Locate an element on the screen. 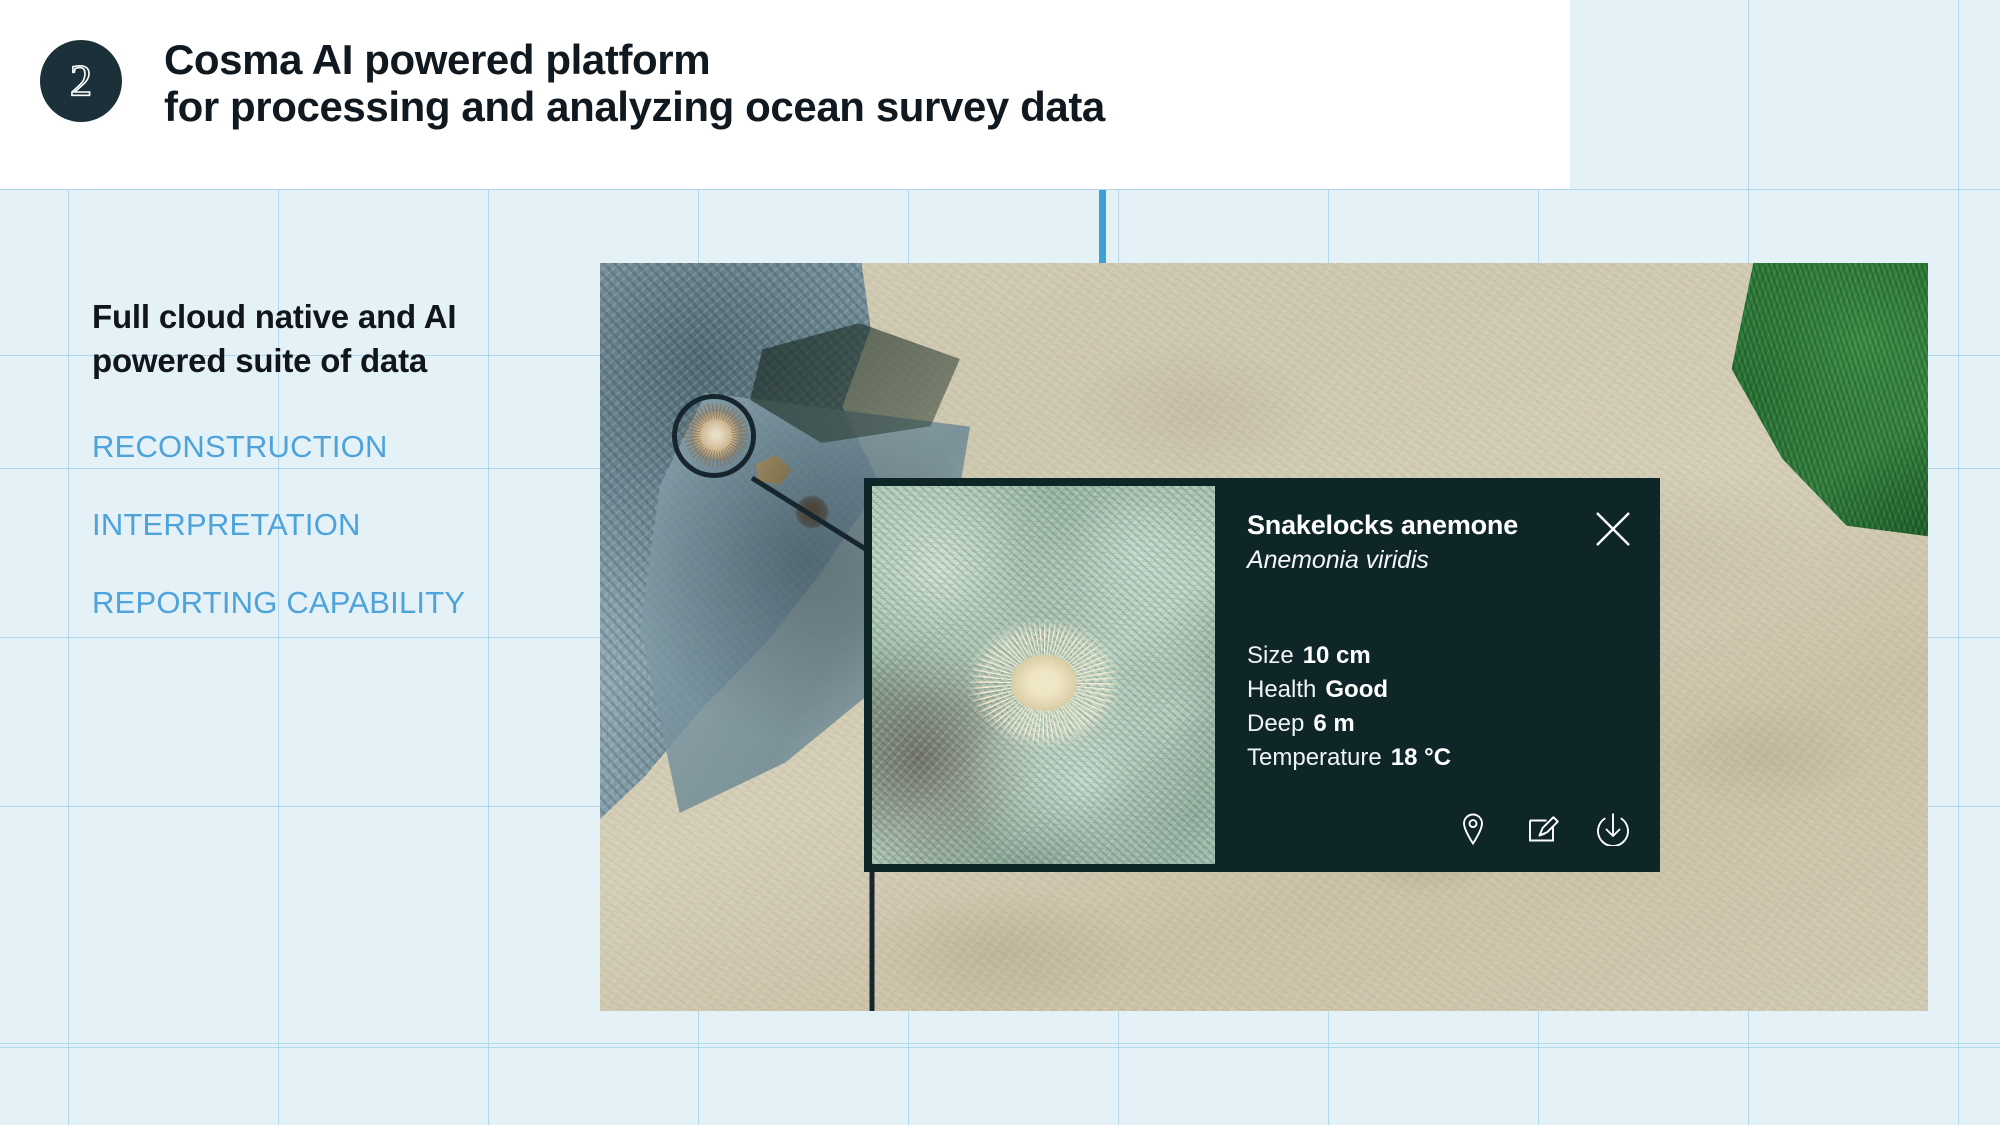  attribute-label: Temperature is located at coordinates (1314, 758).